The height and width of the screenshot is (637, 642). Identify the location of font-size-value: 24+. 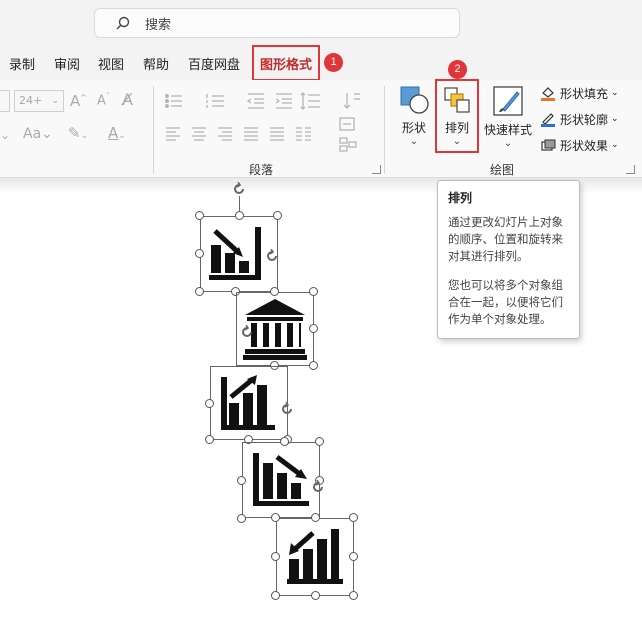
(31, 100).